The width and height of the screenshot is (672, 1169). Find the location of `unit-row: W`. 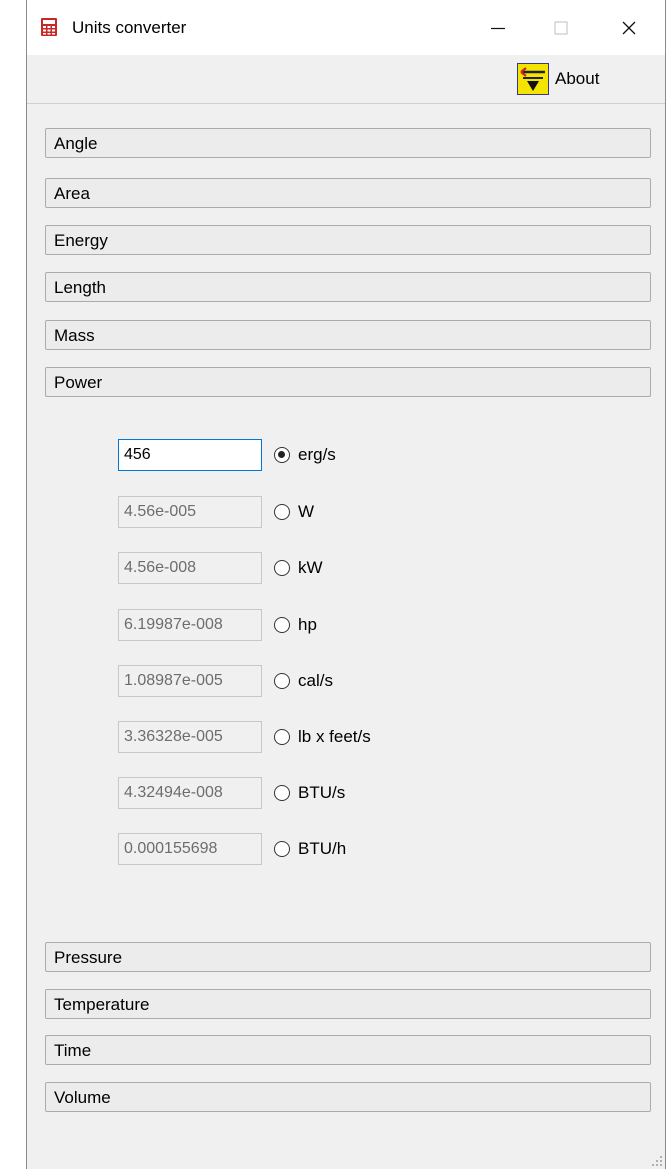

unit-row: W is located at coordinates (216, 512).